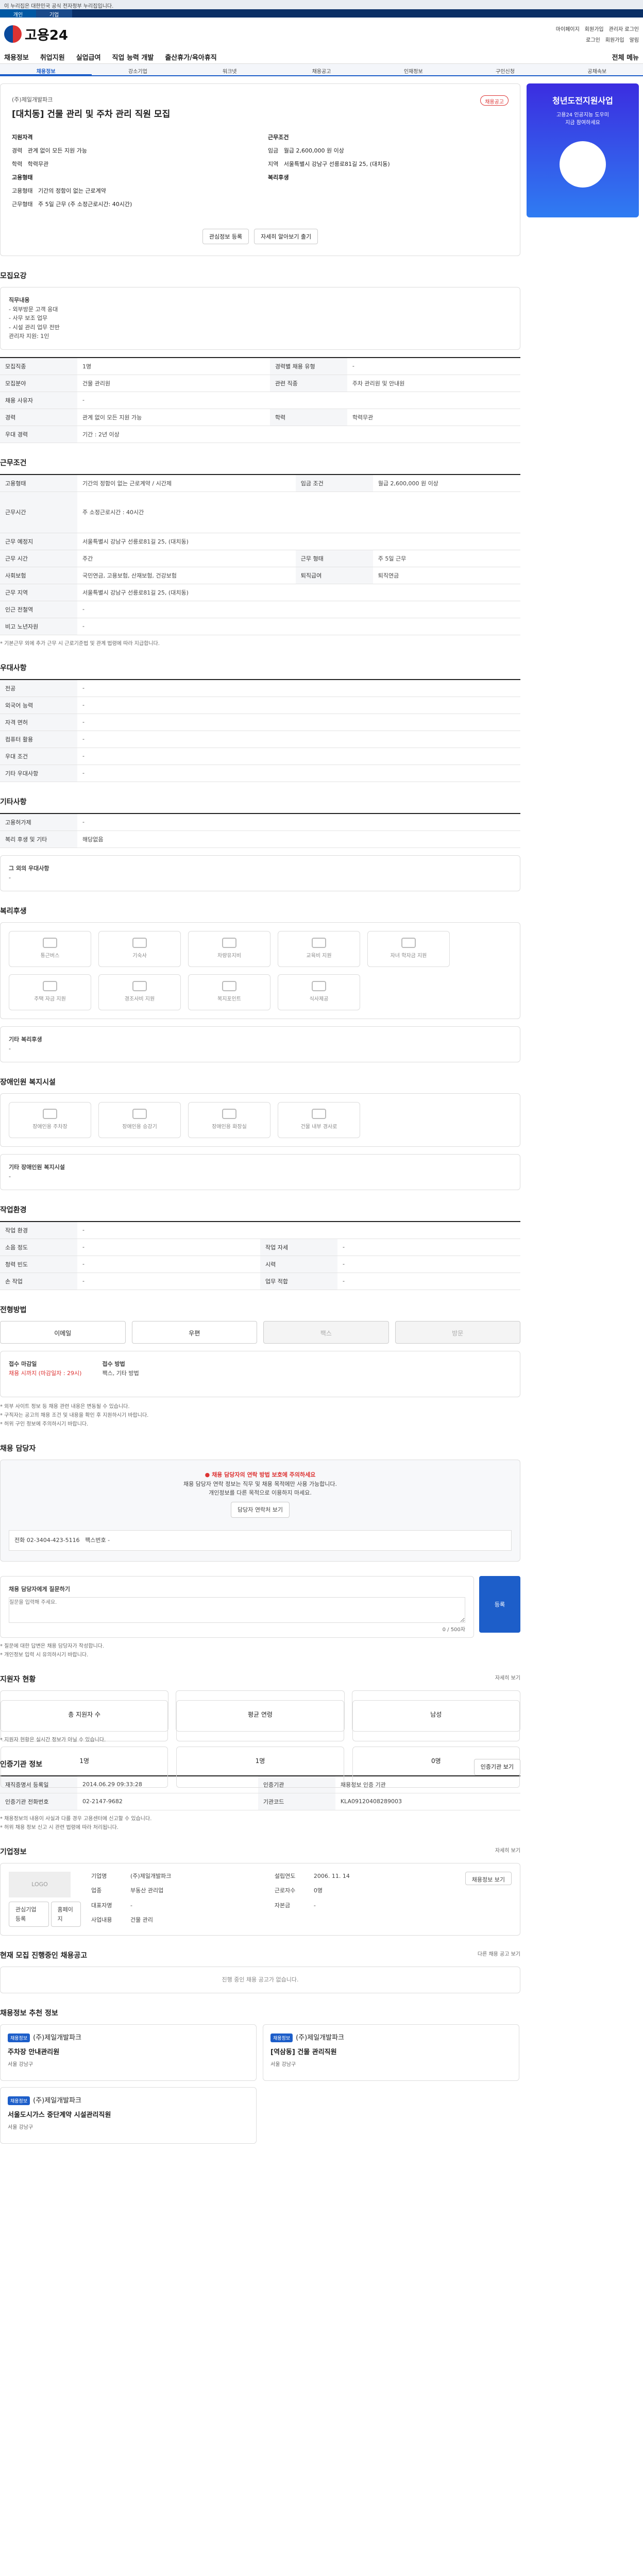 Image resolution: width=643 pixels, height=2576 pixels. I want to click on etc-table: 고용허가제 - 복리 후생 및 기타 해당없음, so click(260, 830).